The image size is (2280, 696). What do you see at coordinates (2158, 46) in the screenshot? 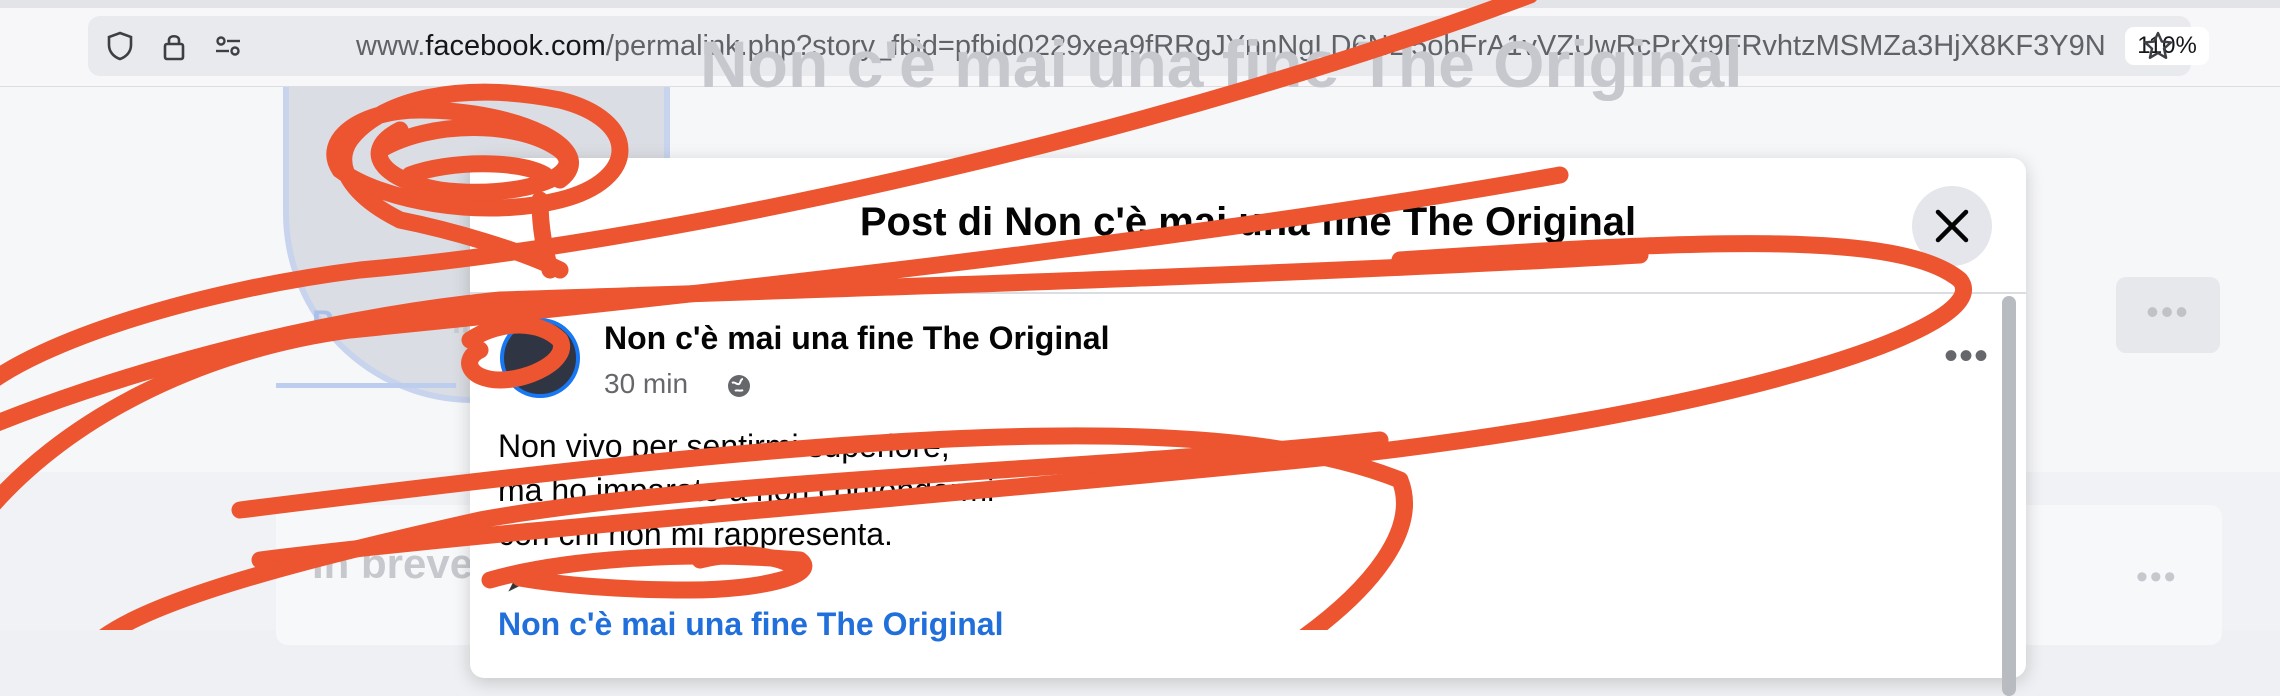
I see `bookmark-star-icon` at bounding box center [2158, 46].